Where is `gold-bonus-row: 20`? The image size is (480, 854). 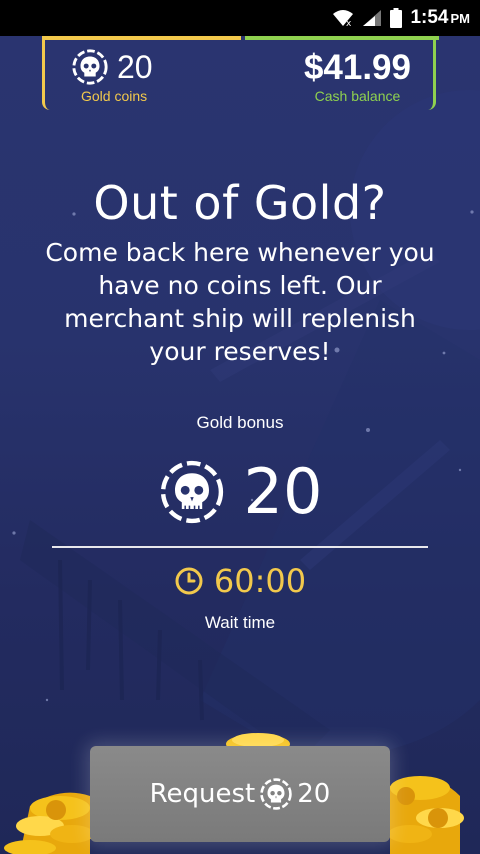
gold-bonus-row: 20 is located at coordinates (240, 491).